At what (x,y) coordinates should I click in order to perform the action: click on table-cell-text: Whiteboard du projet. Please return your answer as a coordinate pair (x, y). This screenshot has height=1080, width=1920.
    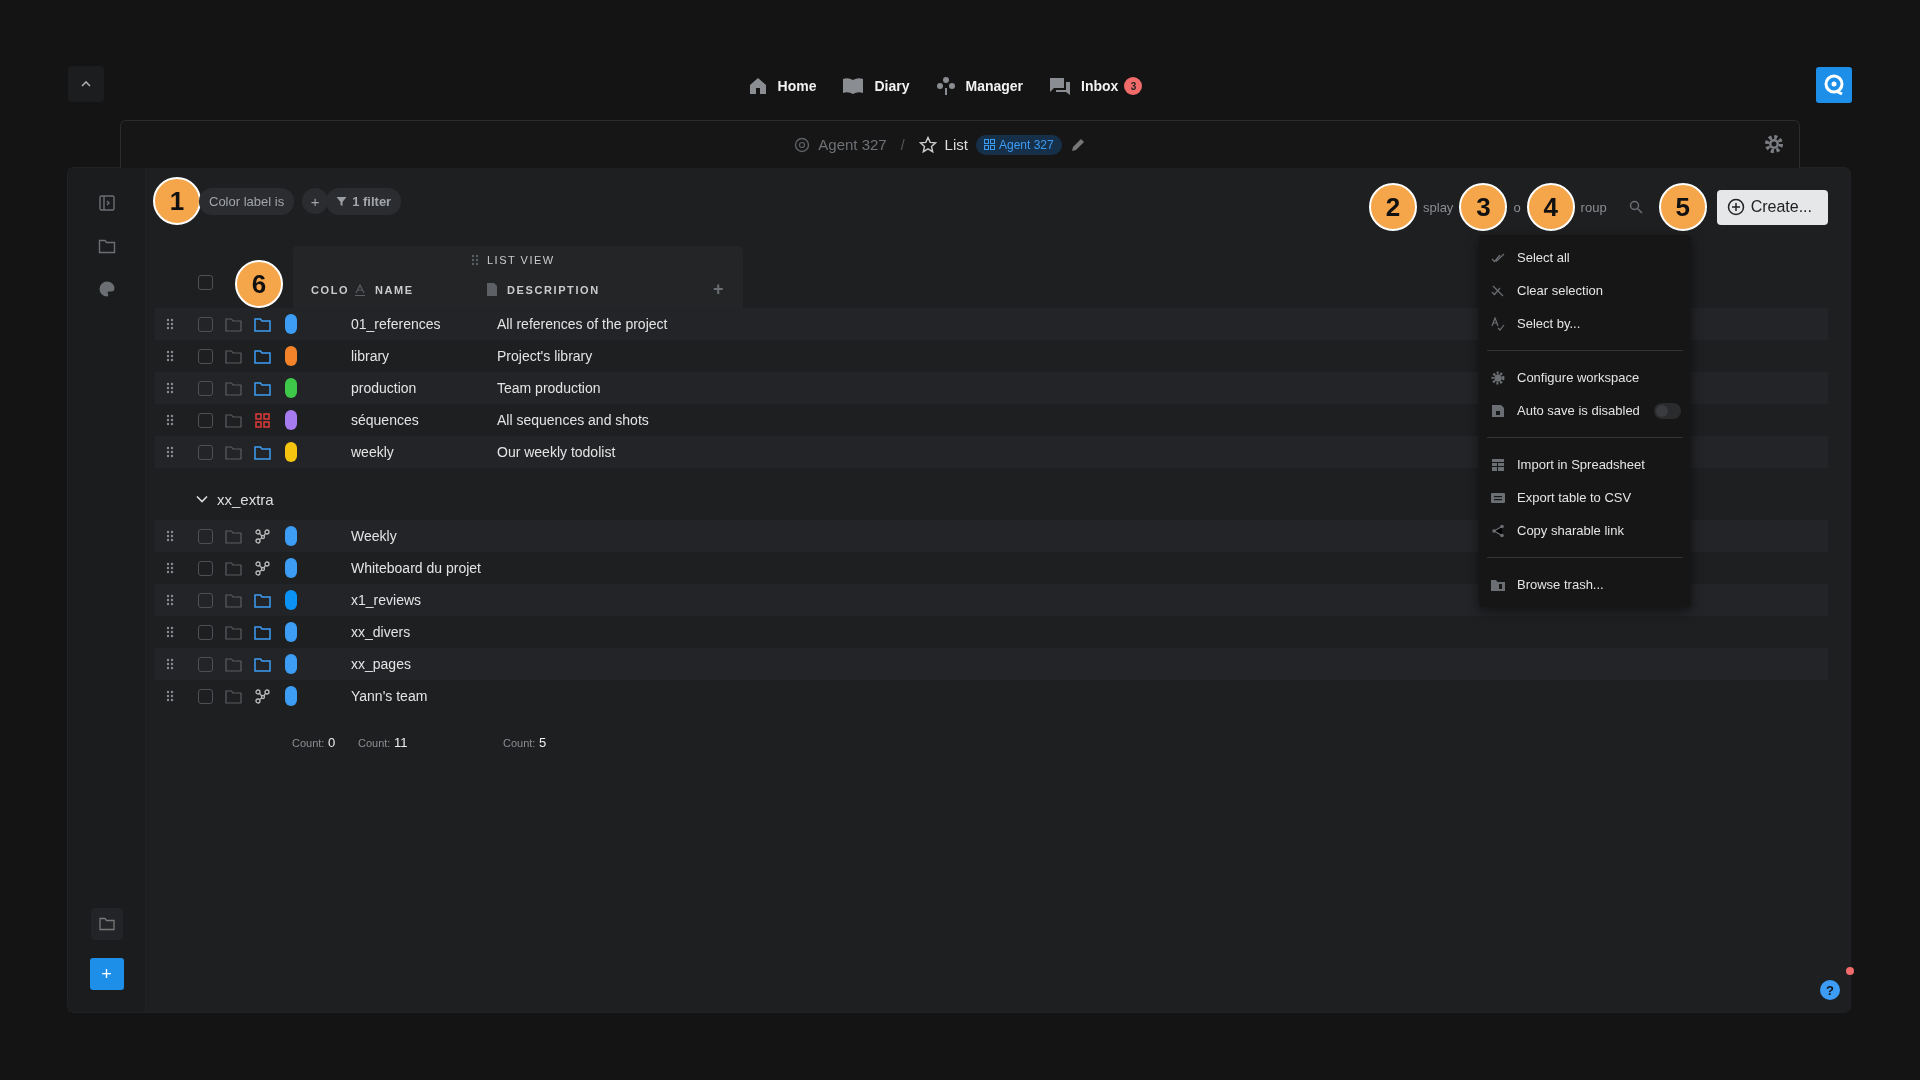
    Looking at the image, I should click on (416, 568).